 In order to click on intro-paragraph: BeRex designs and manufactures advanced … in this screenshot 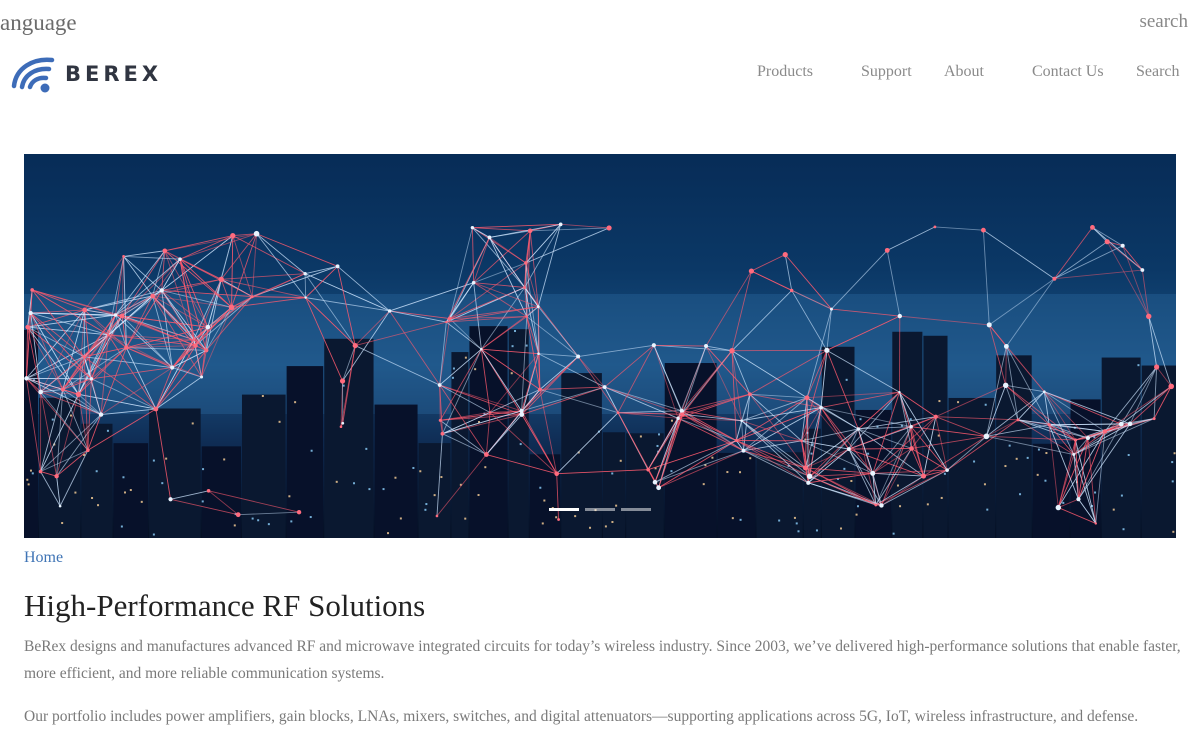, I will do `click(602, 660)`.